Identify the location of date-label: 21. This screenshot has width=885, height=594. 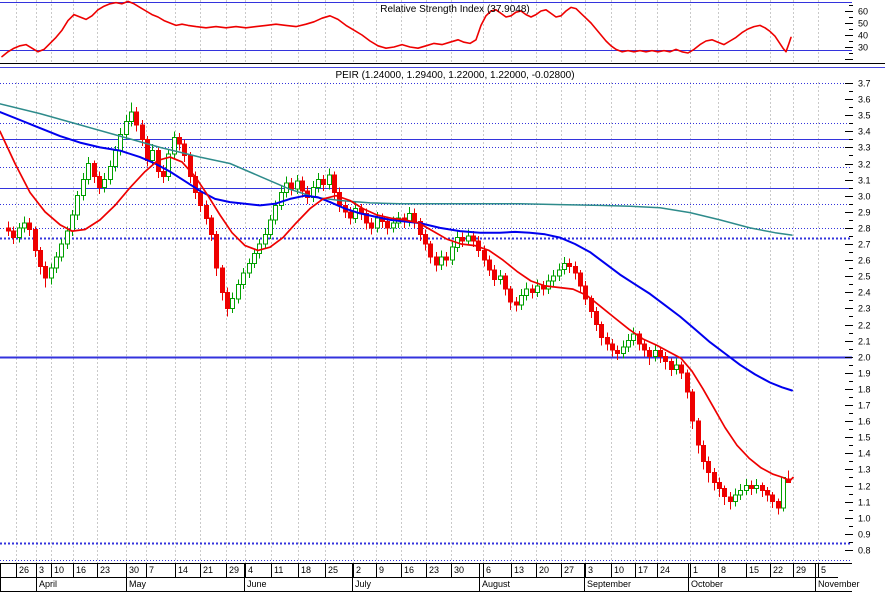
(208, 570).